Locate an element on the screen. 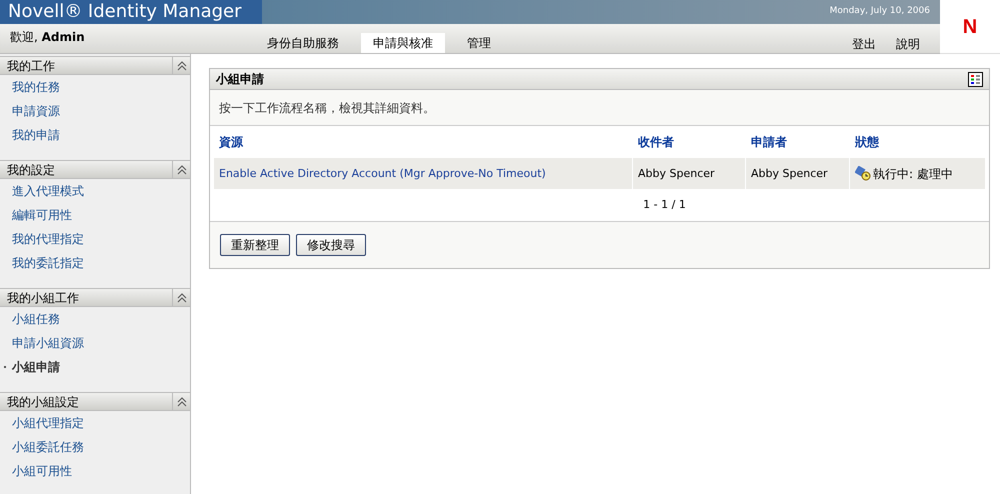 Image resolution: width=1000 pixels, height=494 pixels. sidebar-link: 編輯可用性 is located at coordinates (36, 215).